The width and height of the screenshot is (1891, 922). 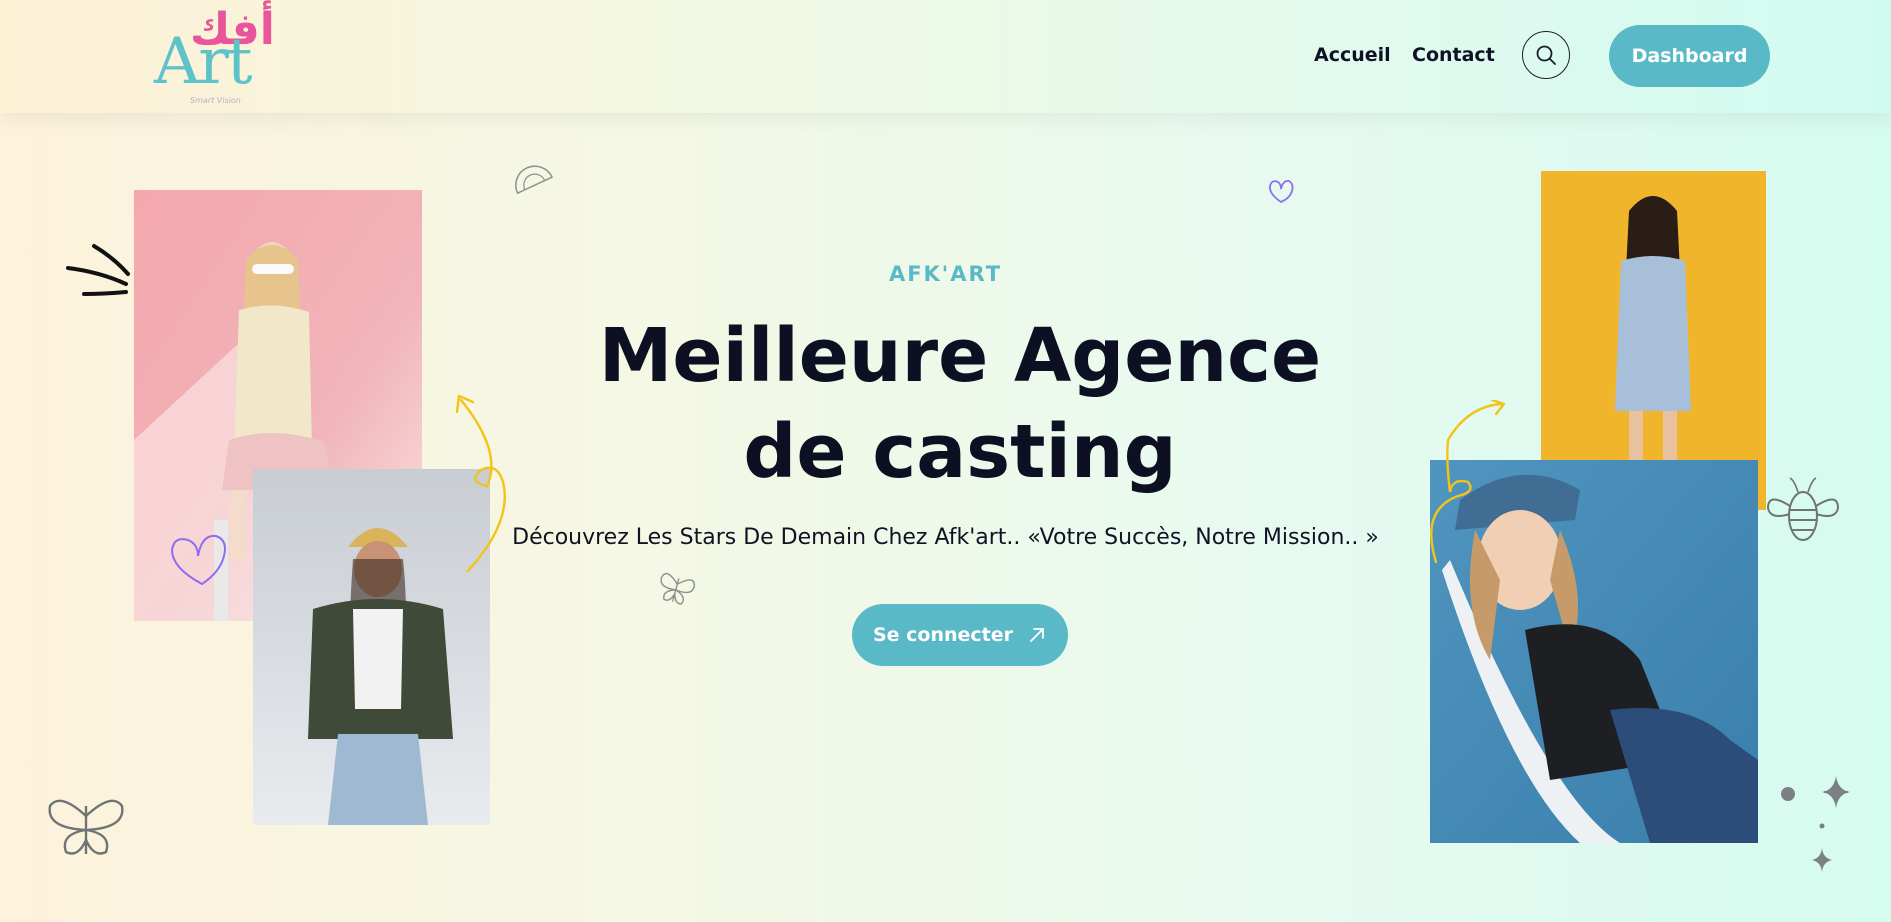 What do you see at coordinates (1689, 56) in the screenshot?
I see `dashboard-button: Dashboard` at bounding box center [1689, 56].